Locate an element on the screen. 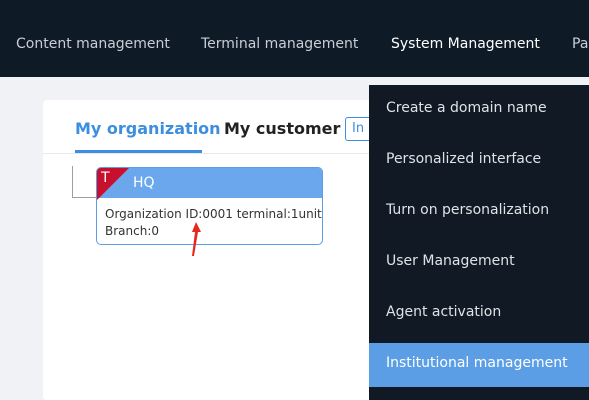 This screenshot has height=400, width=589. org-branch-info: Branch:0 is located at coordinates (132, 231).